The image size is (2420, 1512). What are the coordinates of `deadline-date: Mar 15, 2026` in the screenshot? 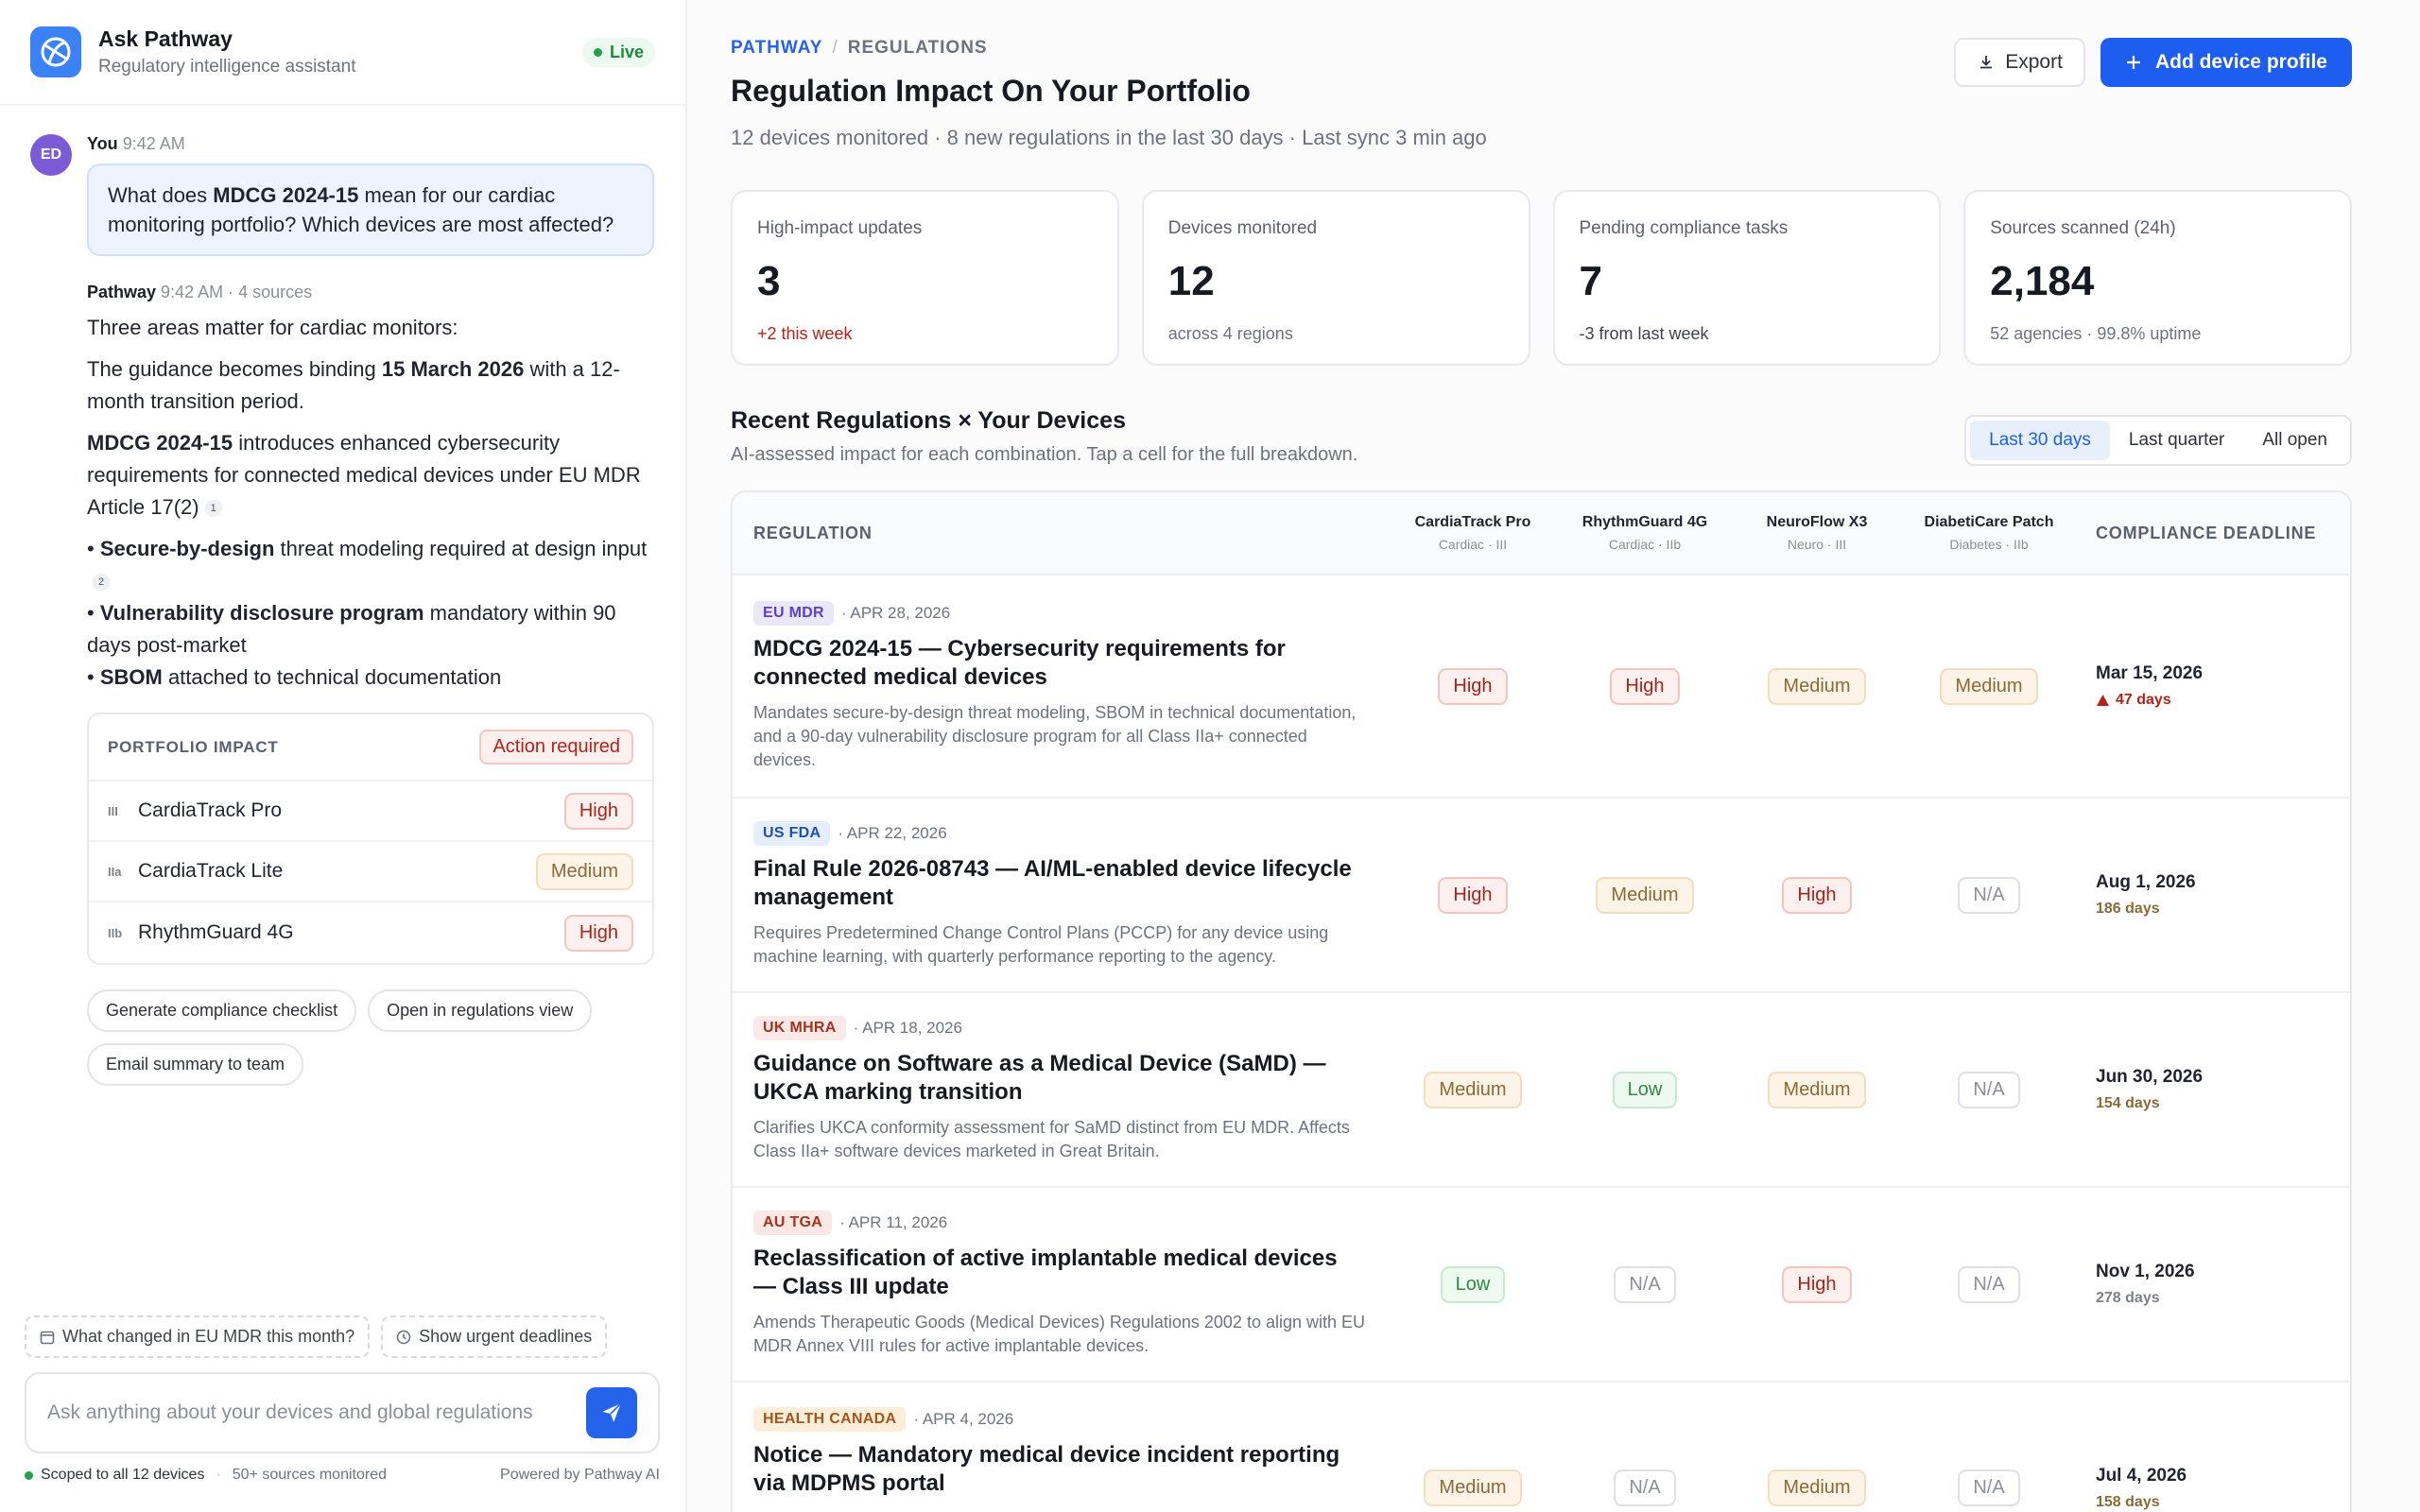 It's located at (2150, 673).